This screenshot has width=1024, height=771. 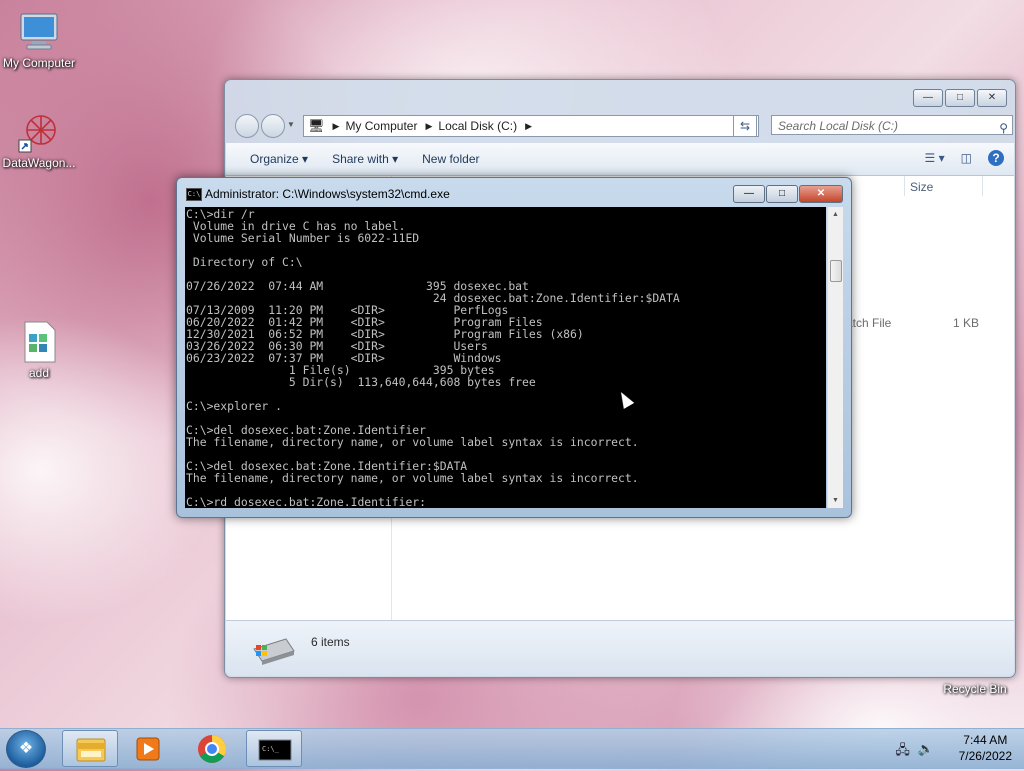 I want to click on taskbar-windows-explorer, so click(x=90, y=748).